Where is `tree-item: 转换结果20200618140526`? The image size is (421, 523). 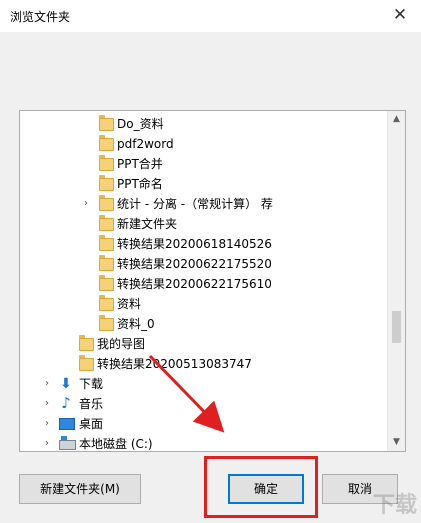
tree-item: 转换结果20200618140526 is located at coordinates (203, 244).